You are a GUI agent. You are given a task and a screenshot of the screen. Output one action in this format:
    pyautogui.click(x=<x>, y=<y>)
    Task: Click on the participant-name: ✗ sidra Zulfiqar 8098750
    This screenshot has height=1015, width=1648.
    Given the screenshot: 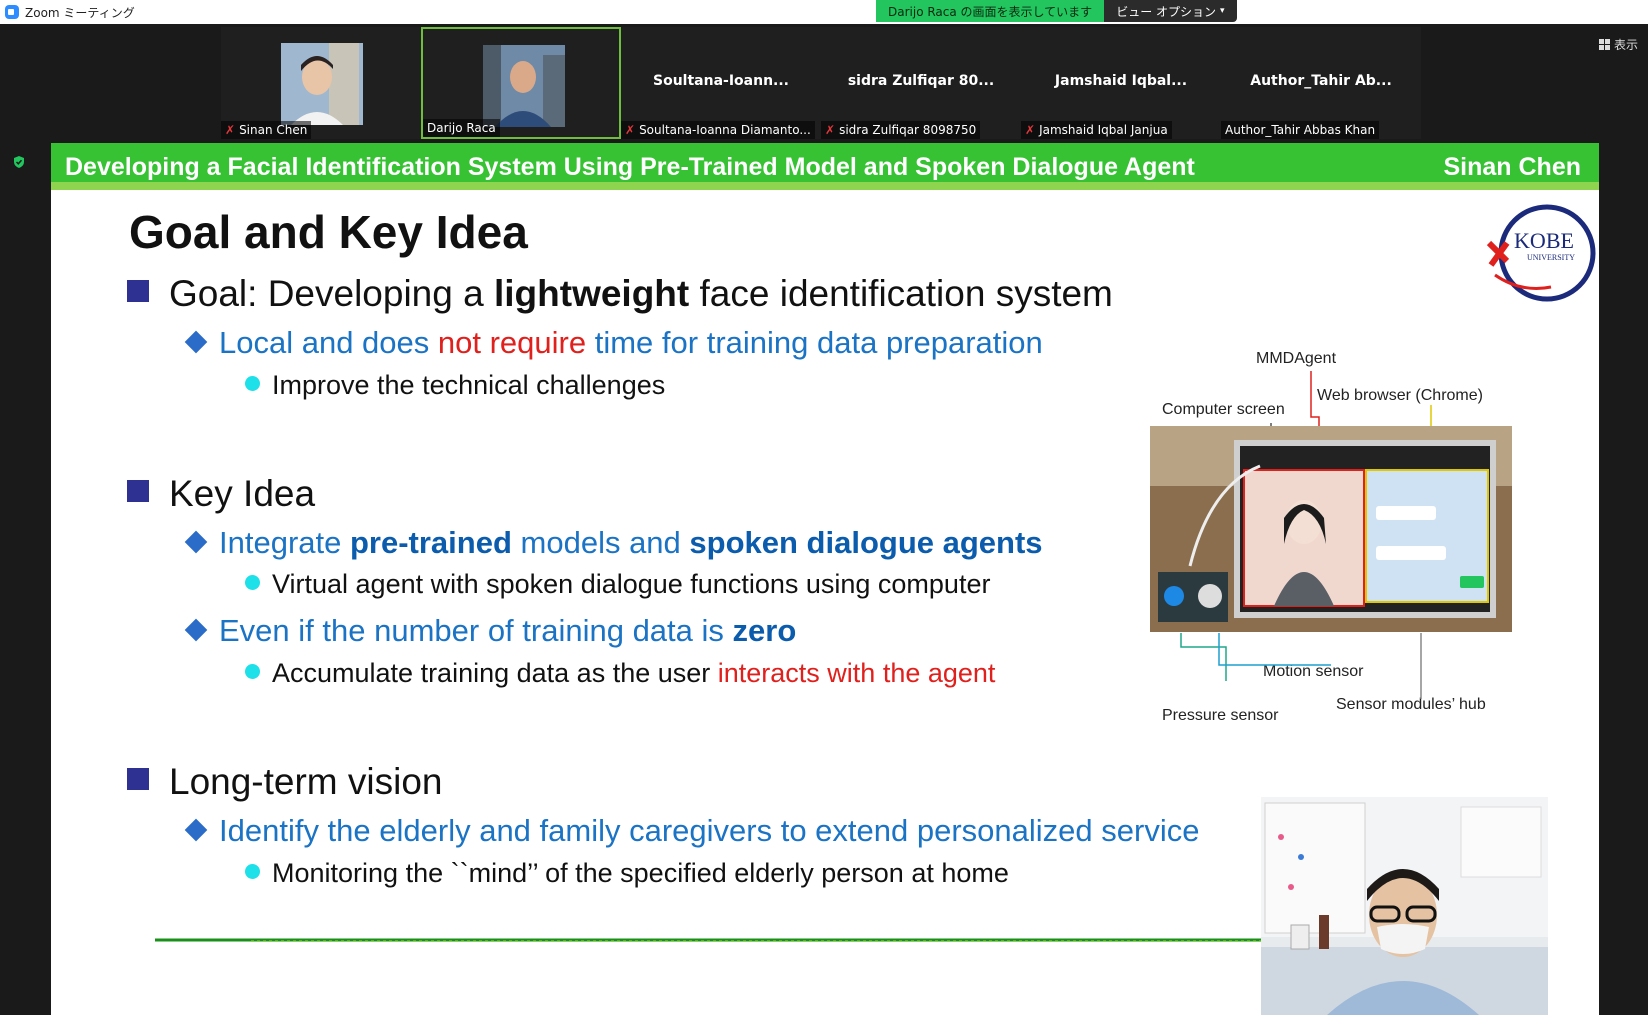 What is the action you would take?
    pyautogui.click(x=901, y=130)
    